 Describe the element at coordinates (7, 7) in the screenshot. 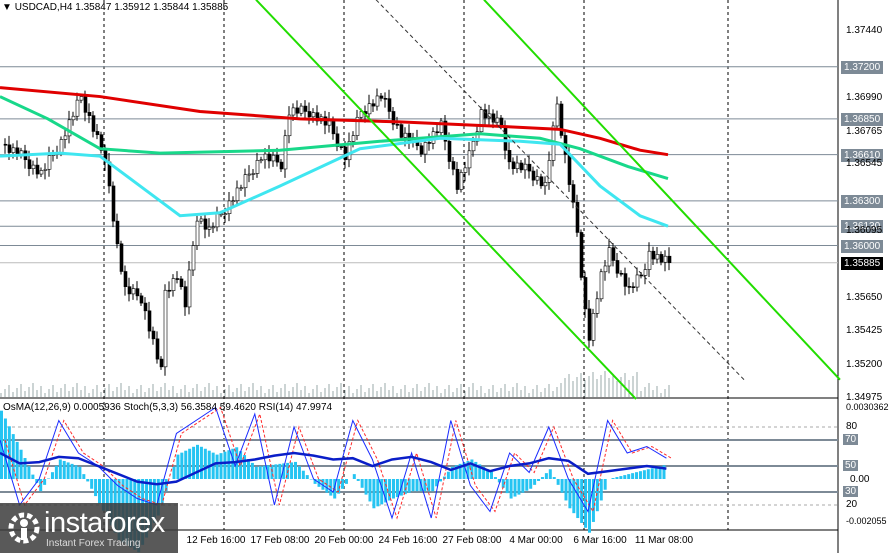

I see `collapse-triangle-icon: ▼` at that location.